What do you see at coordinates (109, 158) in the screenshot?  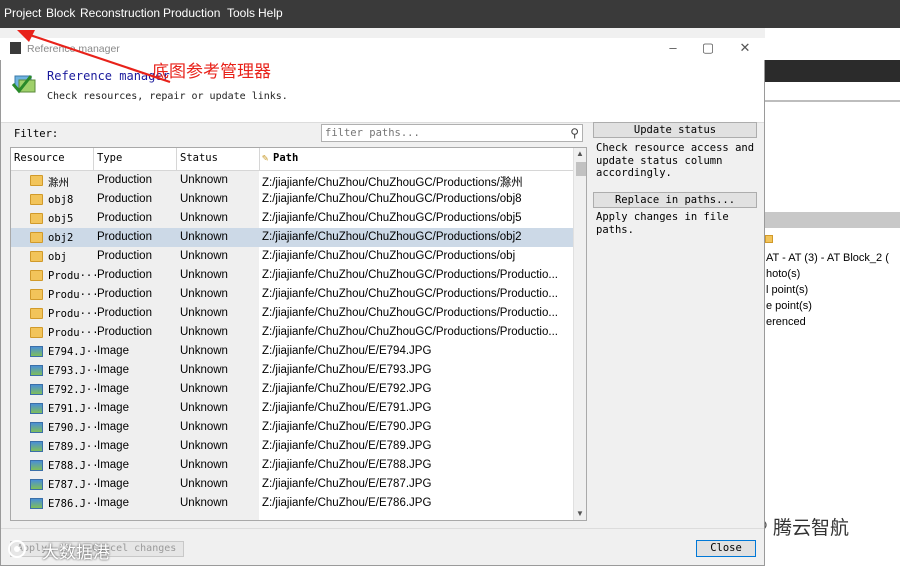 I see `column-header-type: Type` at bounding box center [109, 158].